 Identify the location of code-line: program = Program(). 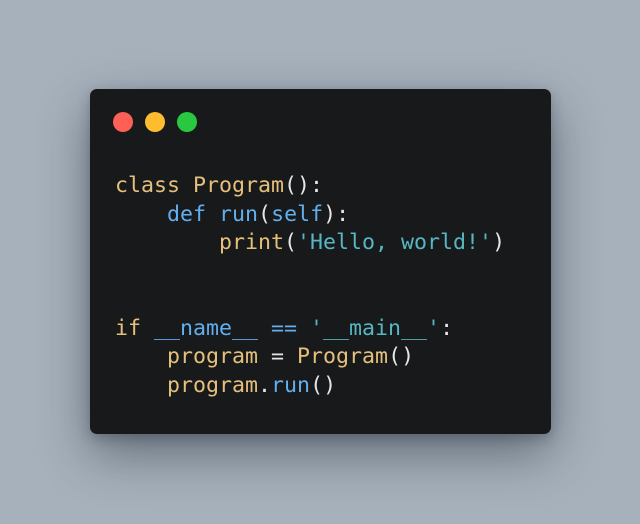
(310, 357).